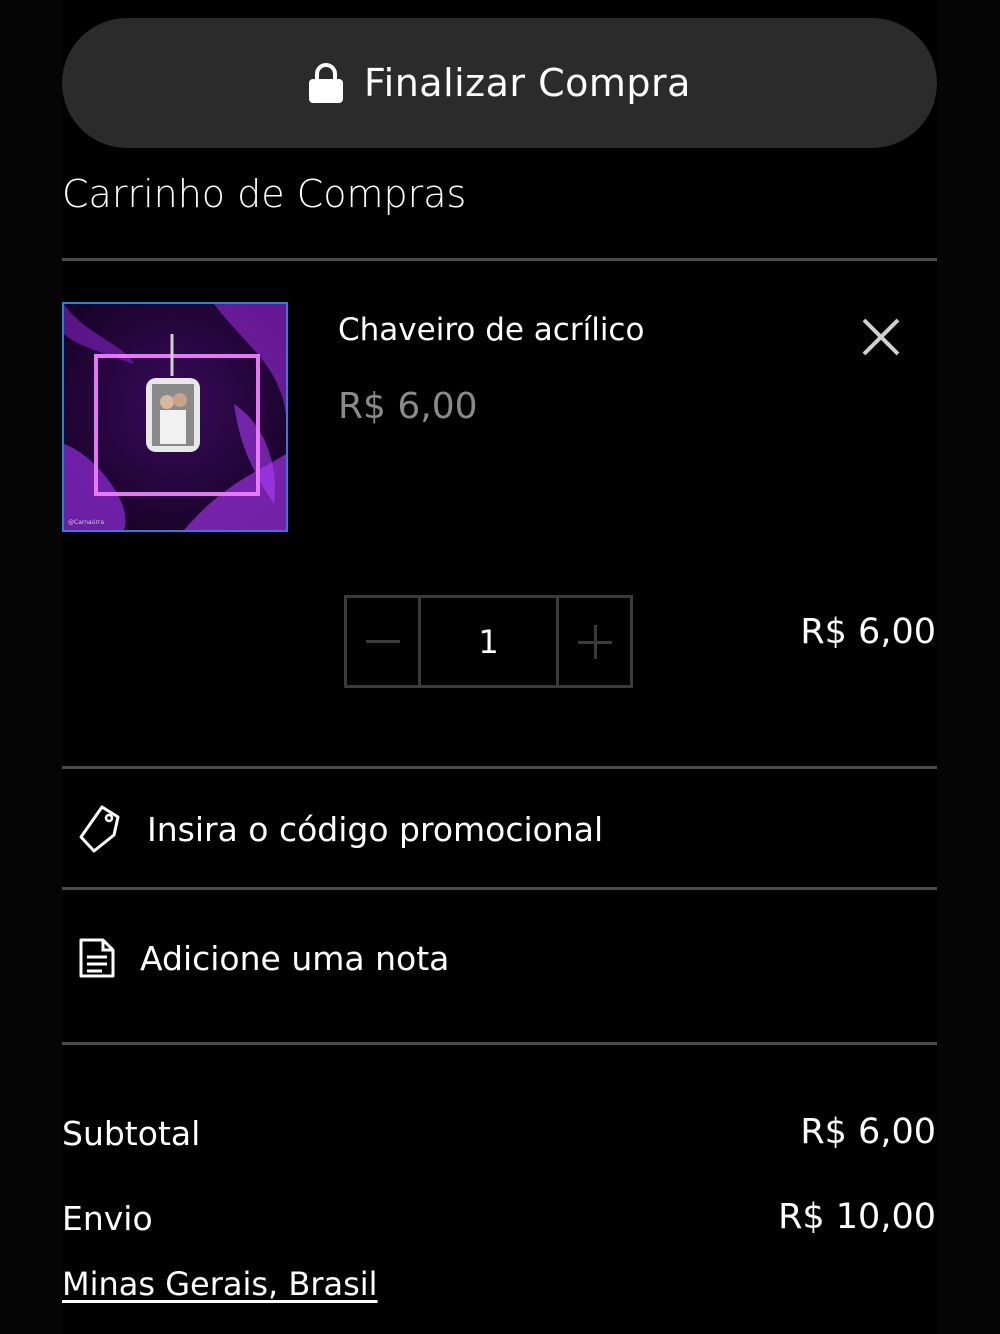 This screenshot has width=1000, height=1334. Describe the element at coordinates (31, 667) in the screenshot. I see `left-margin` at that location.